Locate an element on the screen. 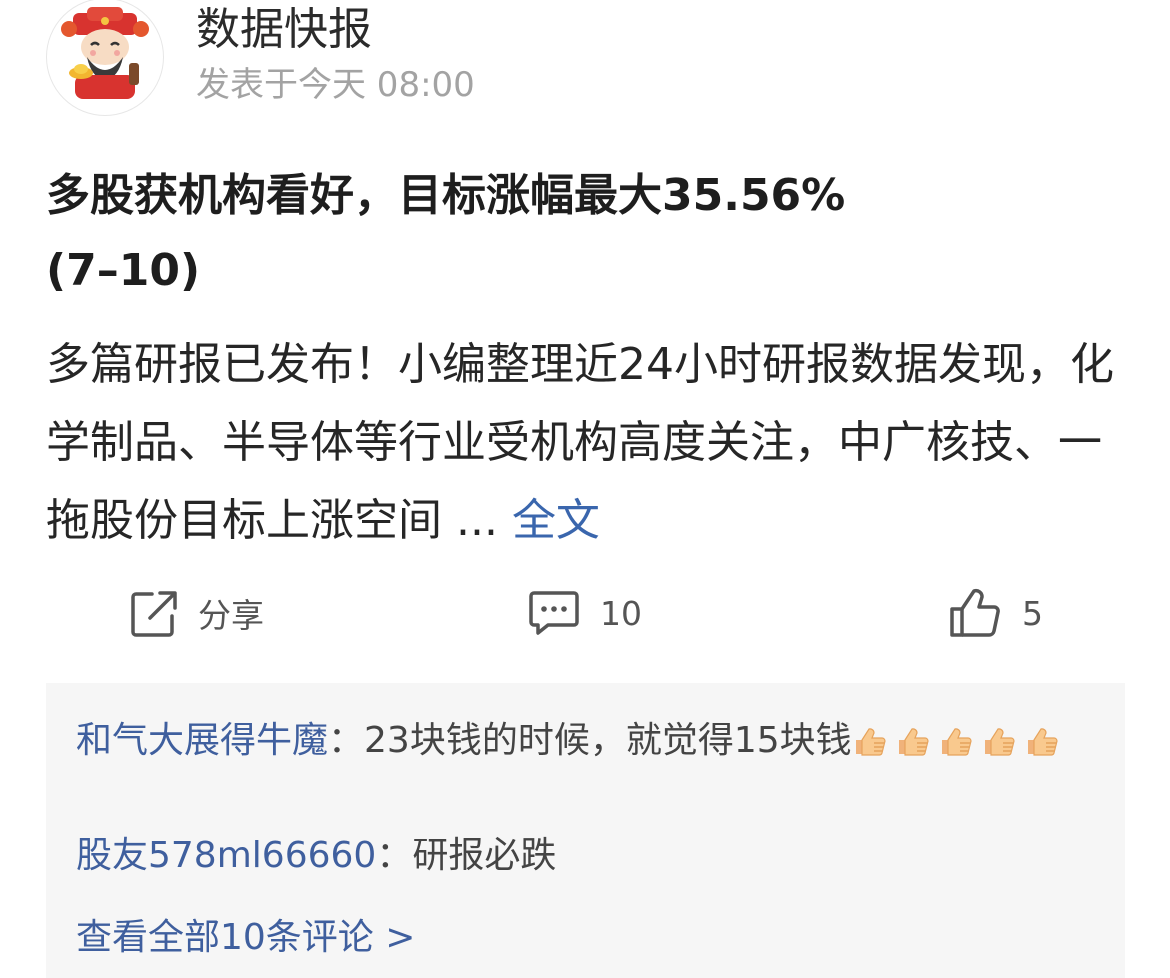 The image size is (1170, 978). action-bar: 分享 10 5 is located at coordinates (585, 615).